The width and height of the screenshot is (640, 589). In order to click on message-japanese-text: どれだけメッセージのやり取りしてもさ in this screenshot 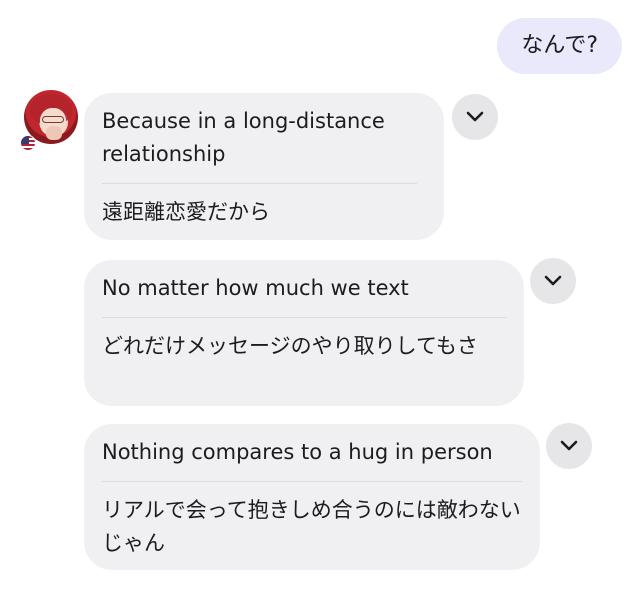, I will do `click(290, 346)`.